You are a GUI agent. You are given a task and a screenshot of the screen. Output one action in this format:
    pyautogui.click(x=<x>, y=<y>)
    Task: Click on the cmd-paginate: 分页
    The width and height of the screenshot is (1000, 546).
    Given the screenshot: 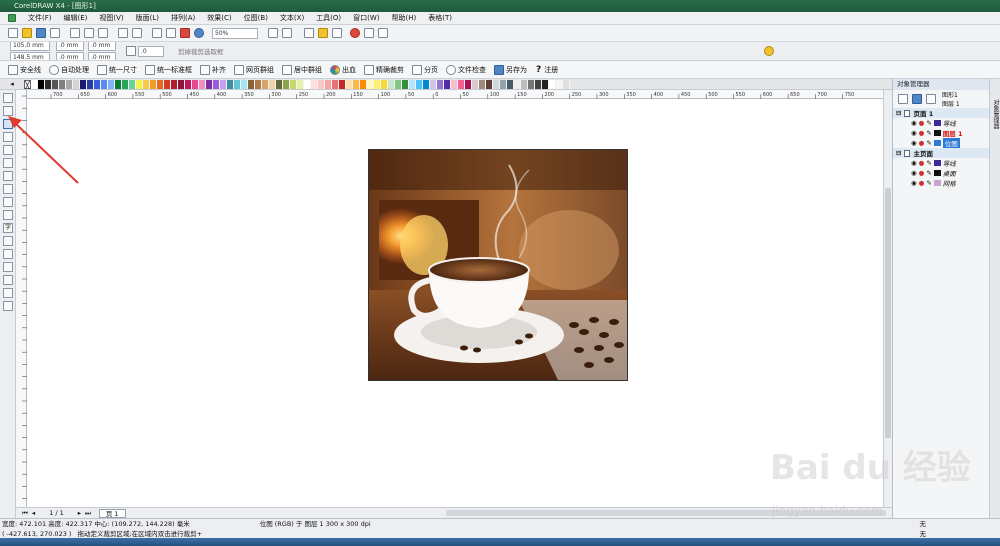 What is the action you would take?
    pyautogui.click(x=424, y=69)
    